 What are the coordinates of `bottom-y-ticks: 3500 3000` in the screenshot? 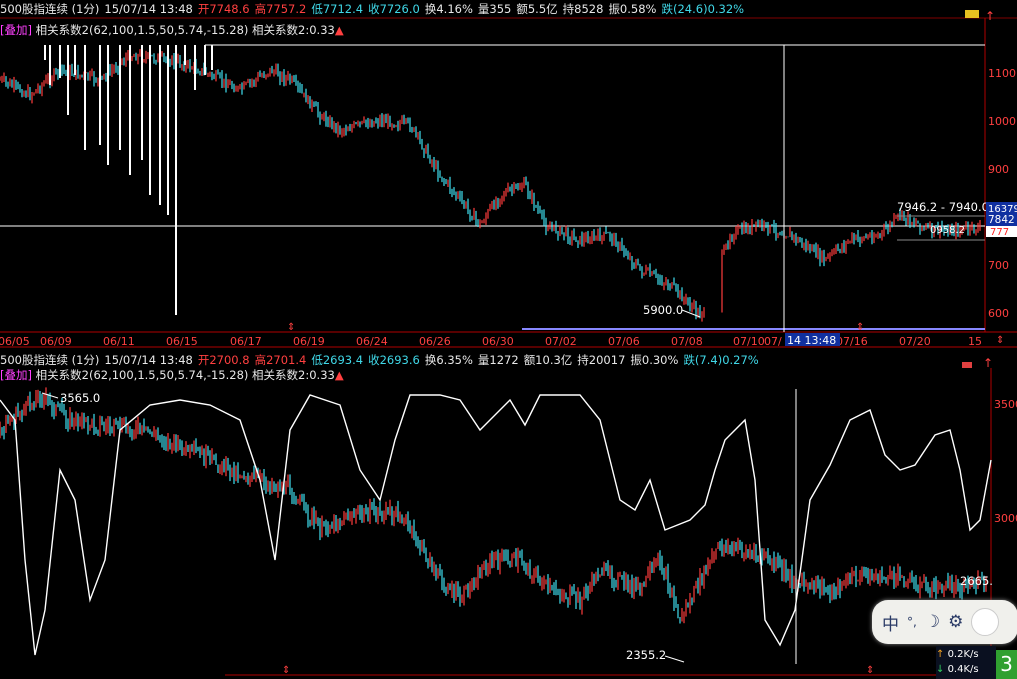 It's located at (1005, 461).